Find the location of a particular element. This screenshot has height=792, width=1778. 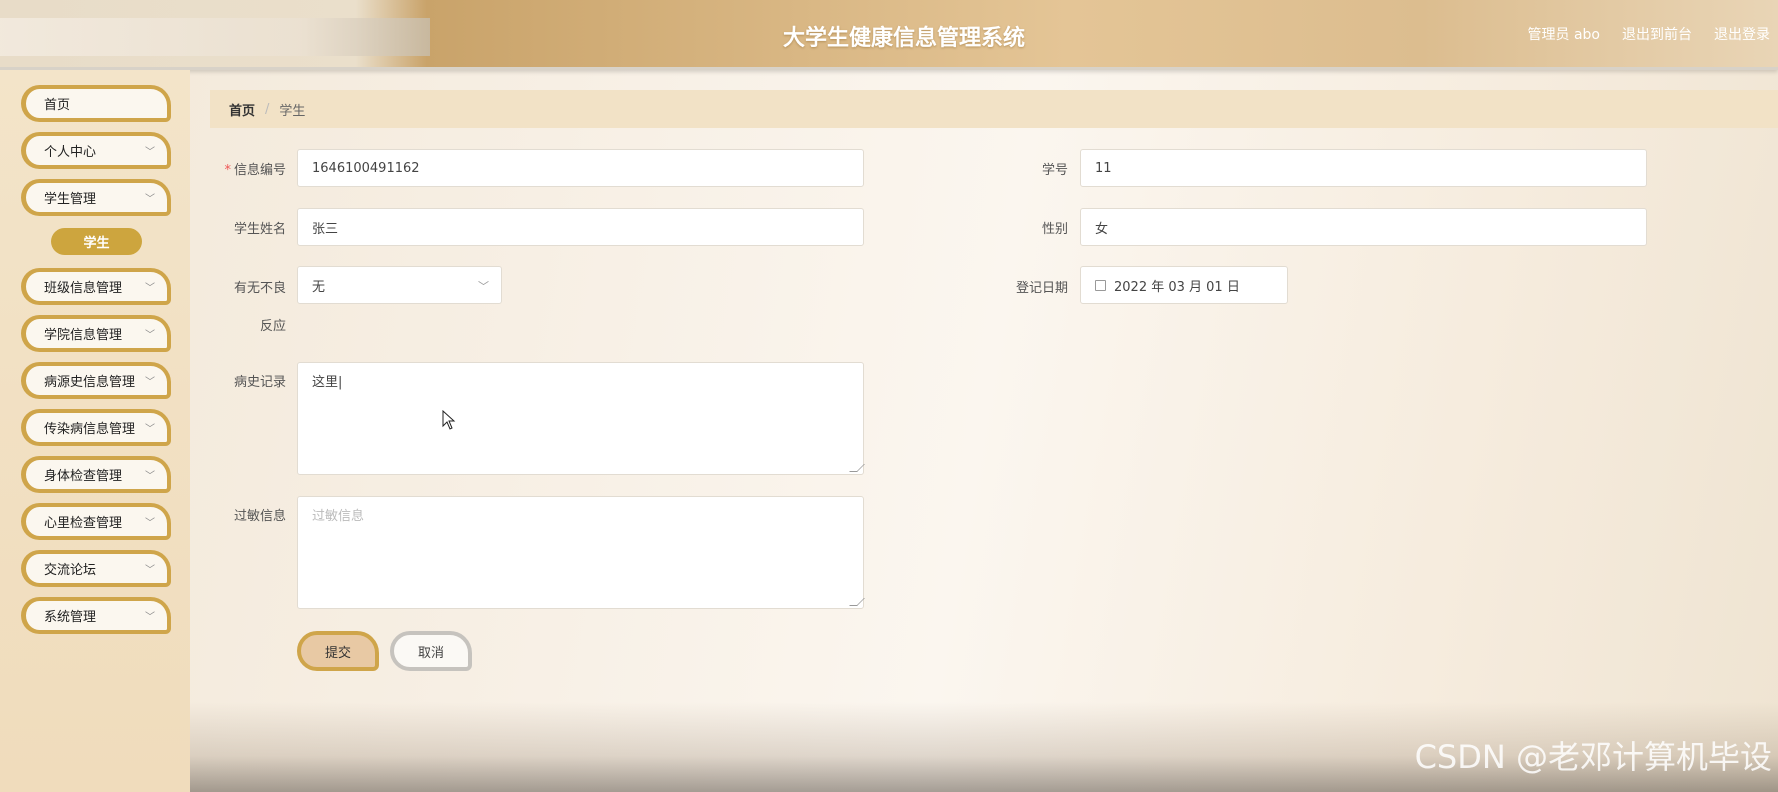

reg-date-picker: 2022 年 03 月 01 日 is located at coordinates (1184, 285).